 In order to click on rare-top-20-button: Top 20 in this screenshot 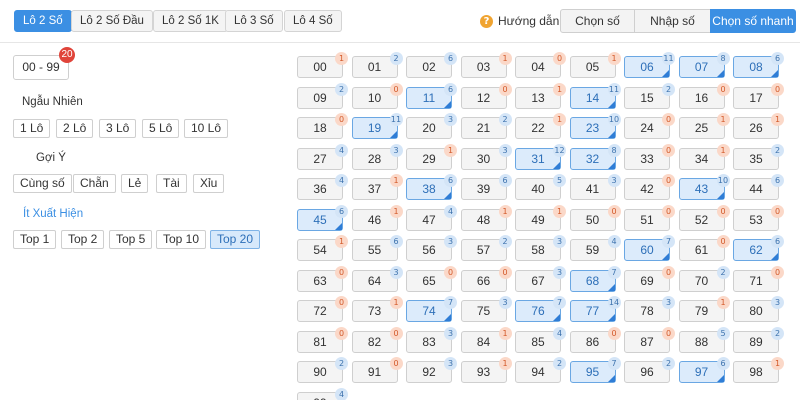, I will do `click(235, 239)`.